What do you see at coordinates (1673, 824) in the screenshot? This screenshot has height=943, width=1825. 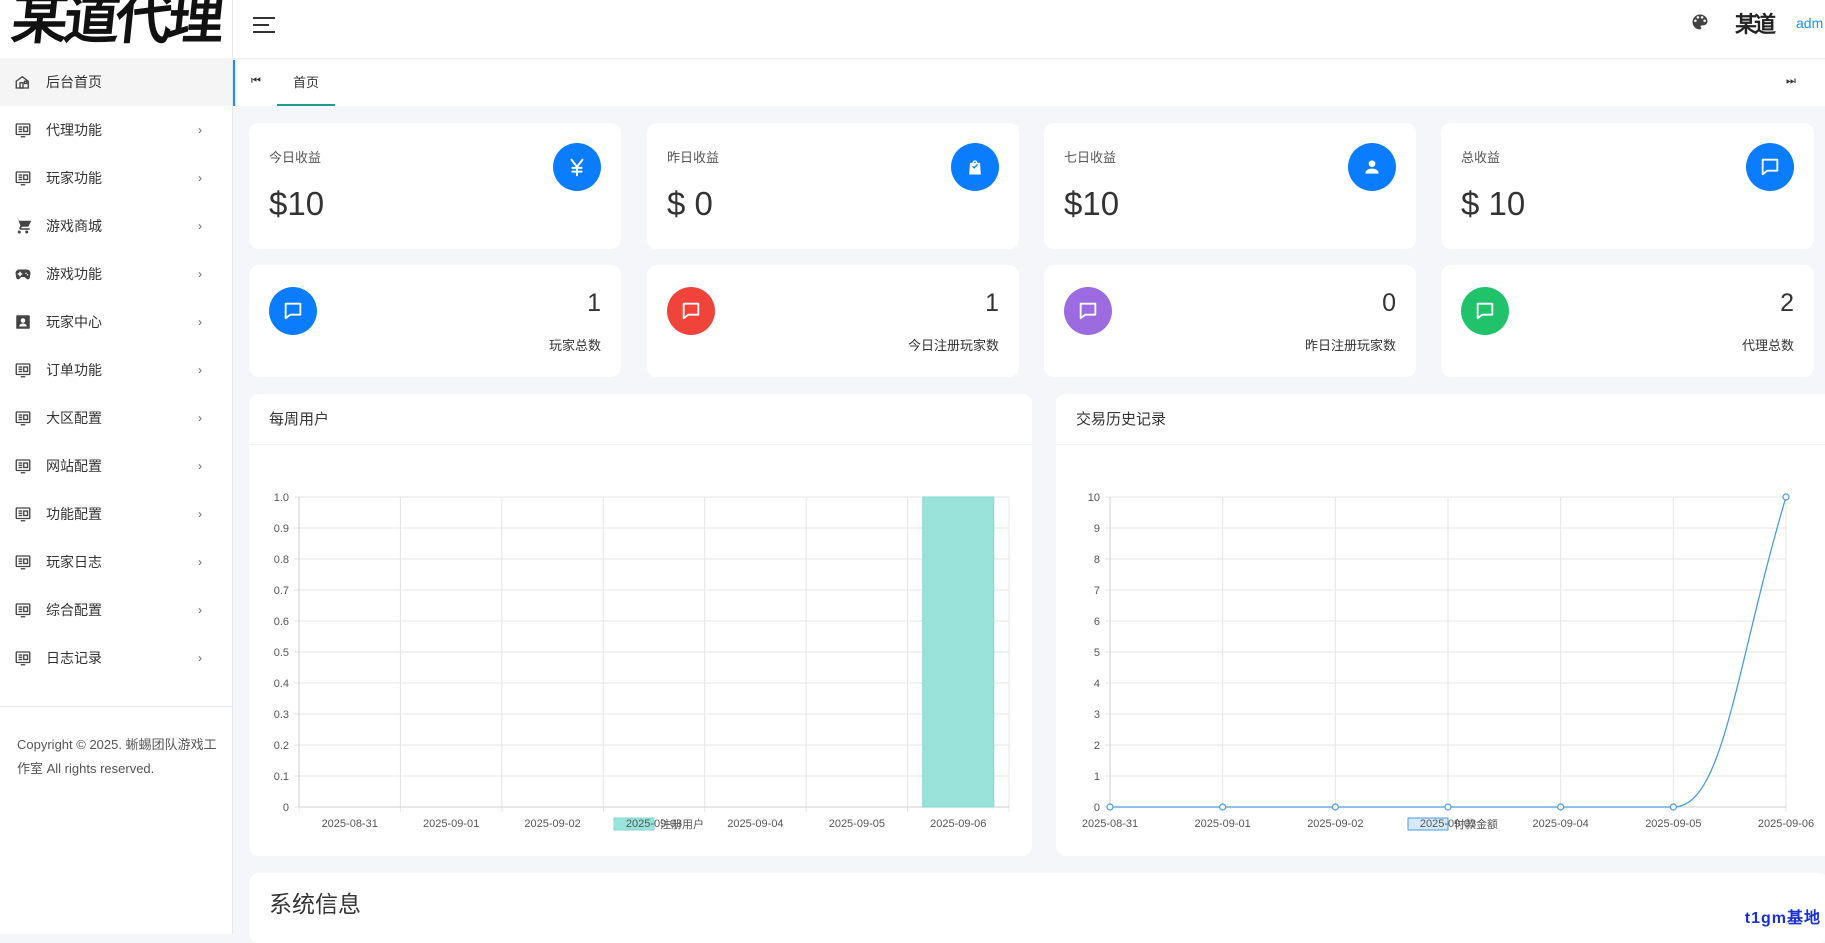 I see `x-tick-label: 2025-09-05` at bounding box center [1673, 824].